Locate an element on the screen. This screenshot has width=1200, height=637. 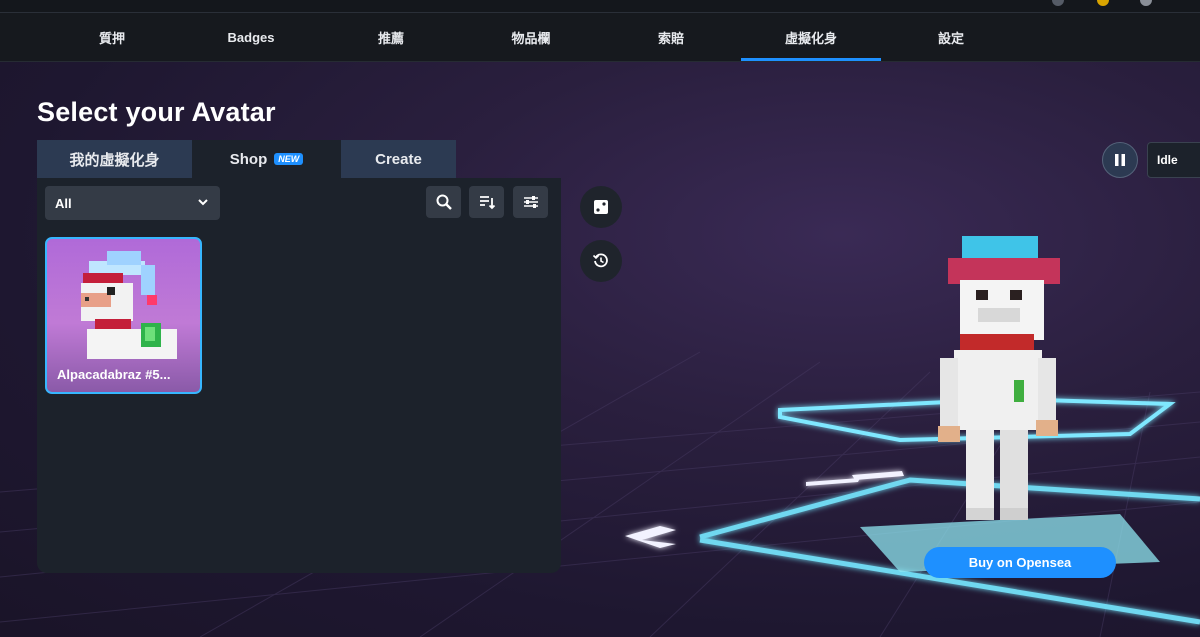
filter-icon is located at coordinates (530, 202).